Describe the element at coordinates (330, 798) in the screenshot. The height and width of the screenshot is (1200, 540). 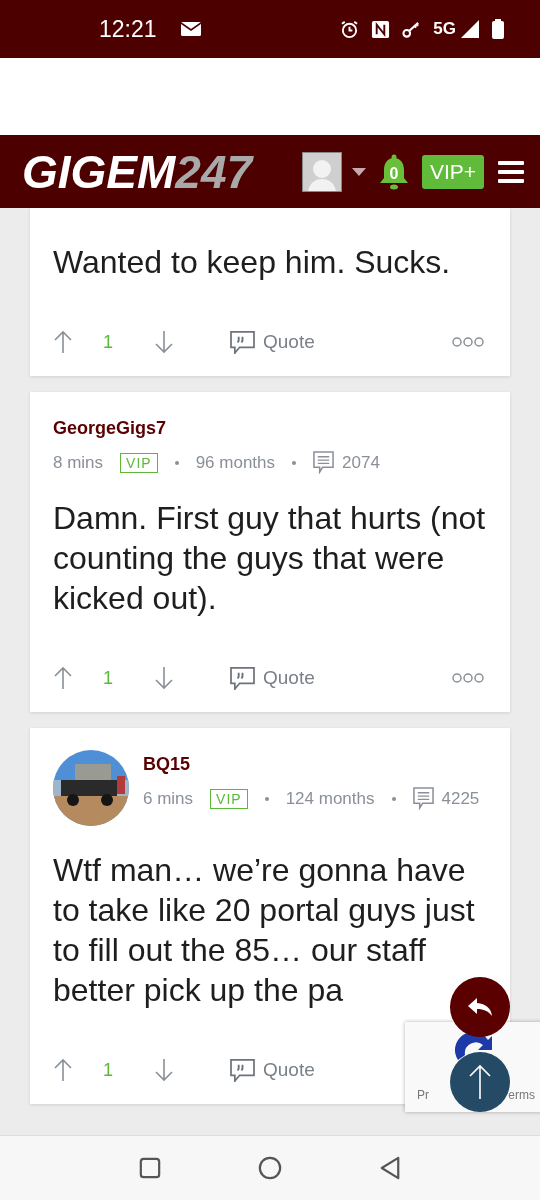
I see `member-tenure: 124 months` at that location.